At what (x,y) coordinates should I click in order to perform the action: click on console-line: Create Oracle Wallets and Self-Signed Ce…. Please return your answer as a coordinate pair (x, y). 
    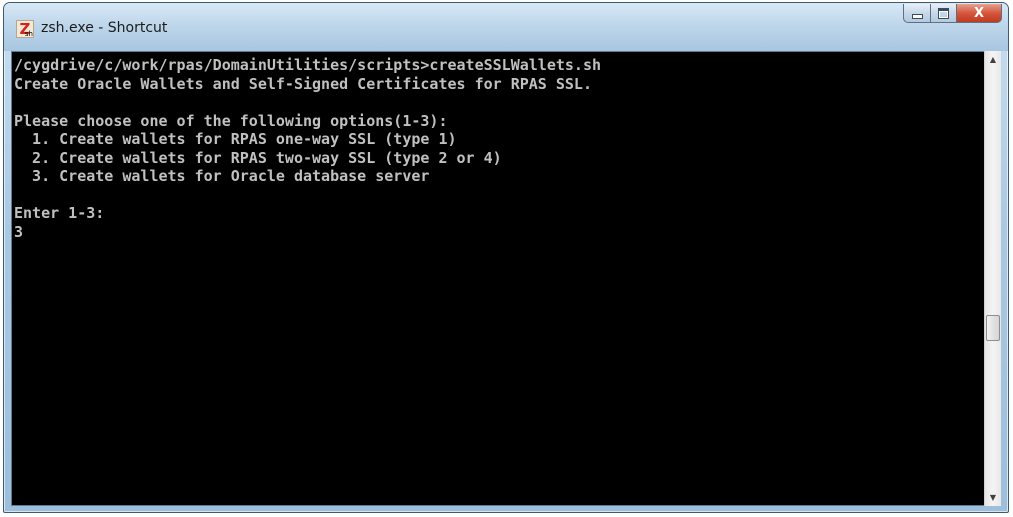
    Looking at the image, I should click on (303, 83).